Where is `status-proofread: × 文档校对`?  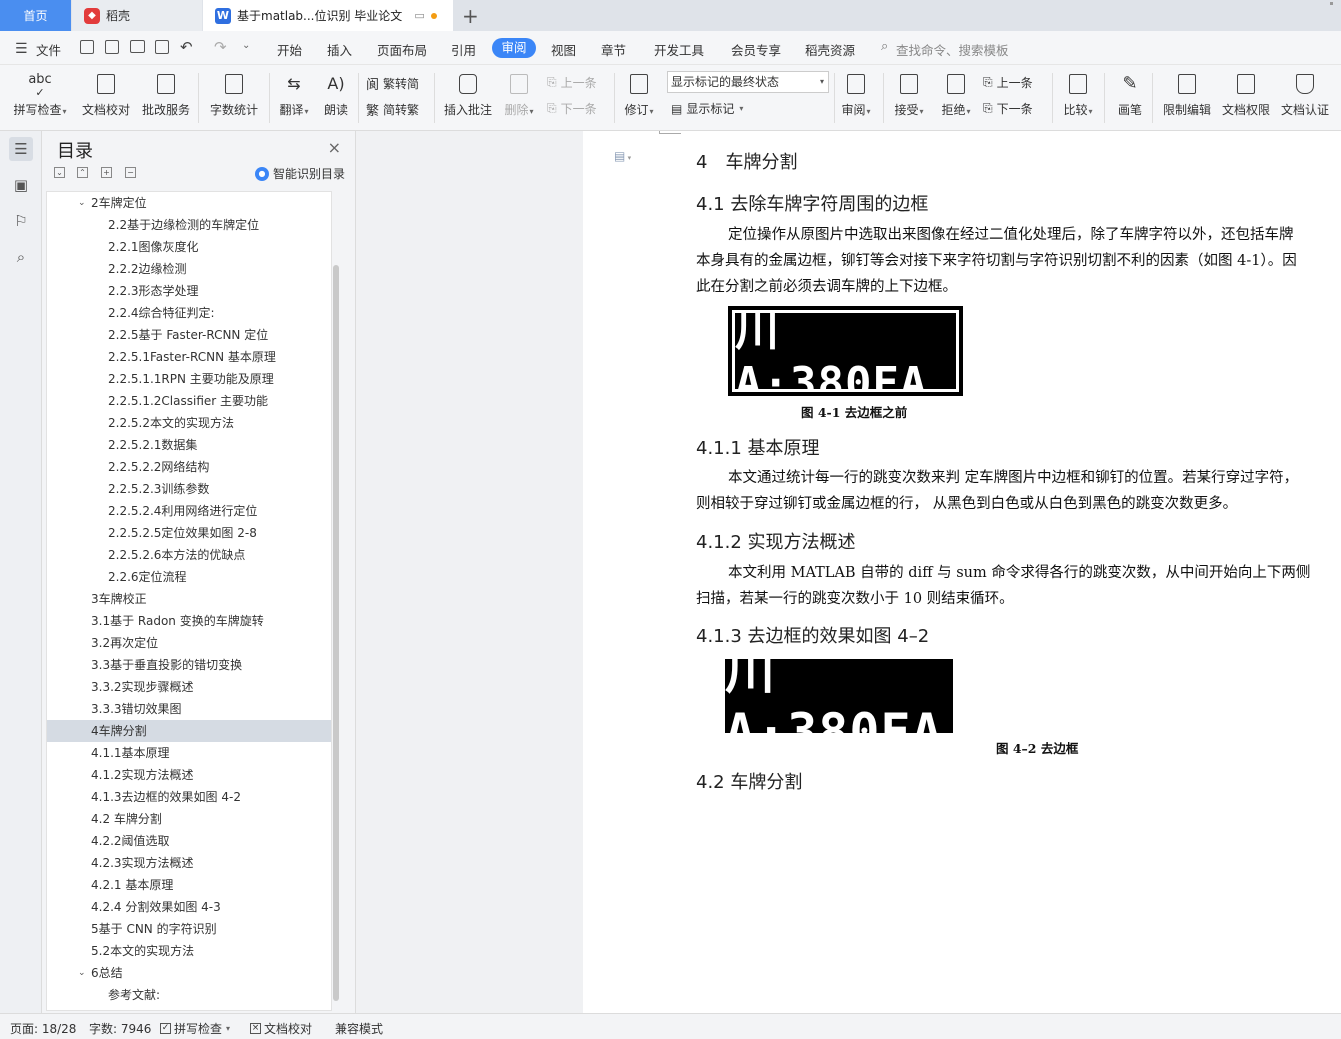
status-proofread: × 文档校对 is located at coordinates (281, 1028).